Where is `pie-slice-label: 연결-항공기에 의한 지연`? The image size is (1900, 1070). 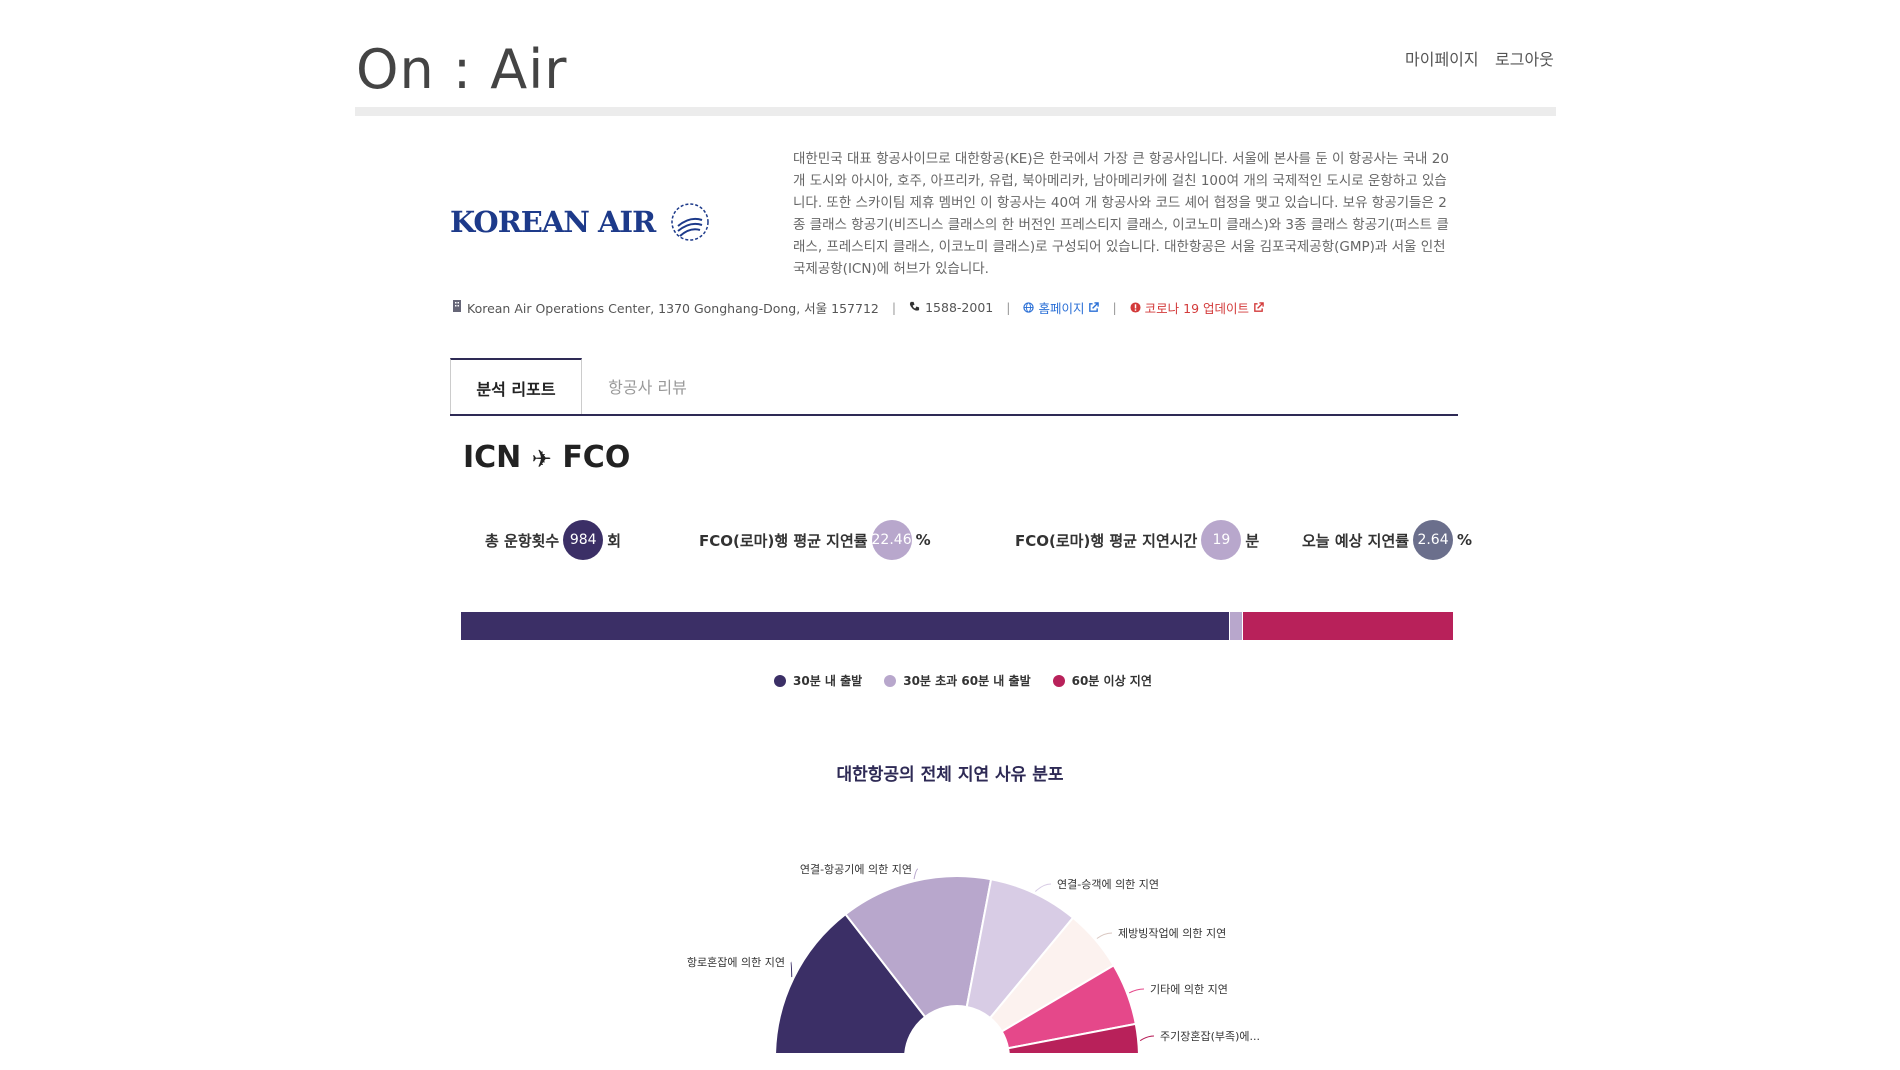 pie-slice-label: 연결-항공기에 의한 지연 is located at coordinates (856, 869).